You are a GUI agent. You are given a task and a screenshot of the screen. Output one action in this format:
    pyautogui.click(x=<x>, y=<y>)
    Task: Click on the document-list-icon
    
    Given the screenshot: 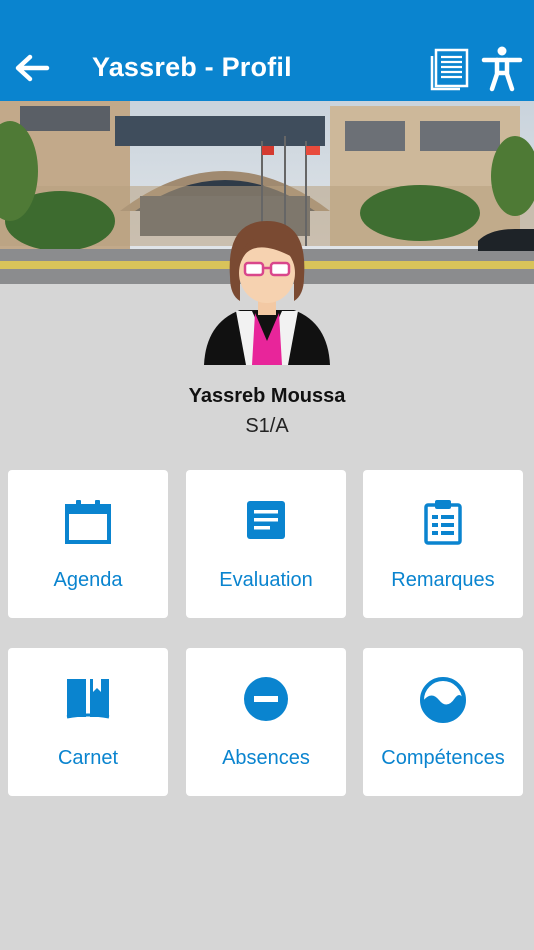 What is the action you would take?
    pyautogui.click(x=449, y=69)
    